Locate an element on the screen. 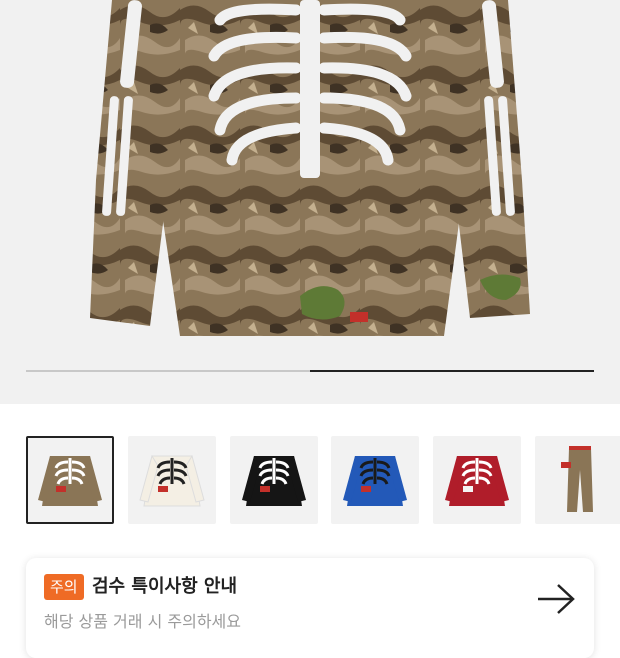 The image size is (620, 658). slide-progress-bar is located at coordinates (310, 371).